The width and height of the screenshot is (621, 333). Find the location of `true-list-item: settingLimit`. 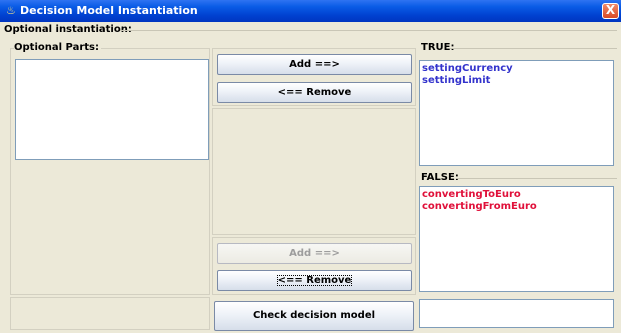

true-list-item: settingLimit is located at coordinates (516, 81).